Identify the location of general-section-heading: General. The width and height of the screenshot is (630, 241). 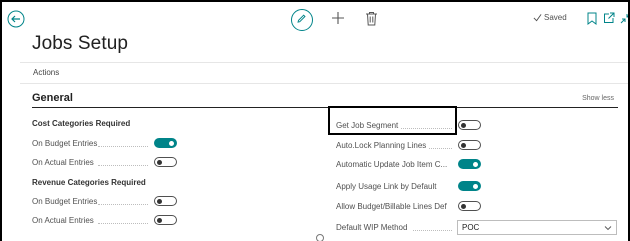
(52, 98).